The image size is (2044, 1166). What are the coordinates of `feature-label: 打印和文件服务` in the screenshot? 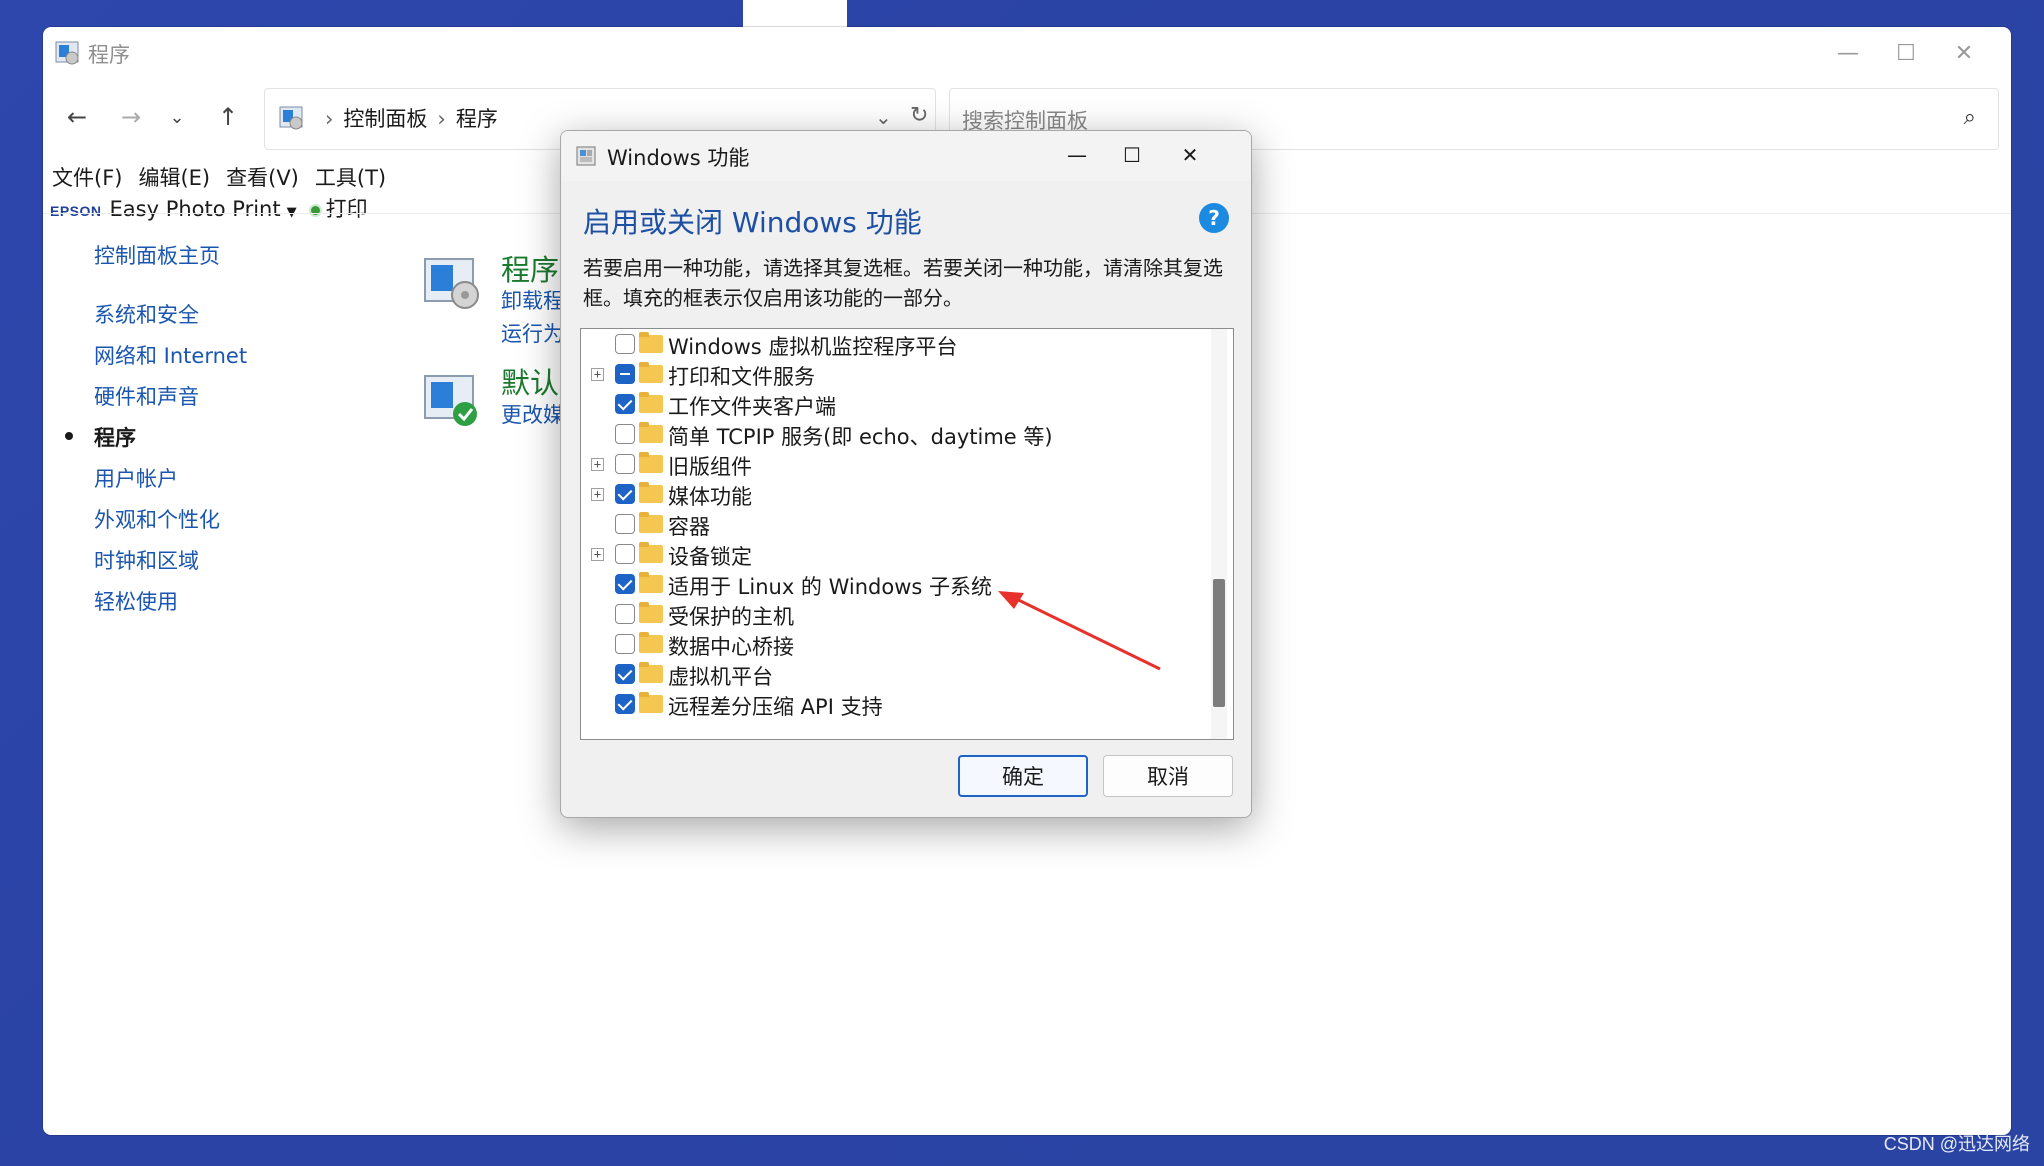 It's located at (741, 377).